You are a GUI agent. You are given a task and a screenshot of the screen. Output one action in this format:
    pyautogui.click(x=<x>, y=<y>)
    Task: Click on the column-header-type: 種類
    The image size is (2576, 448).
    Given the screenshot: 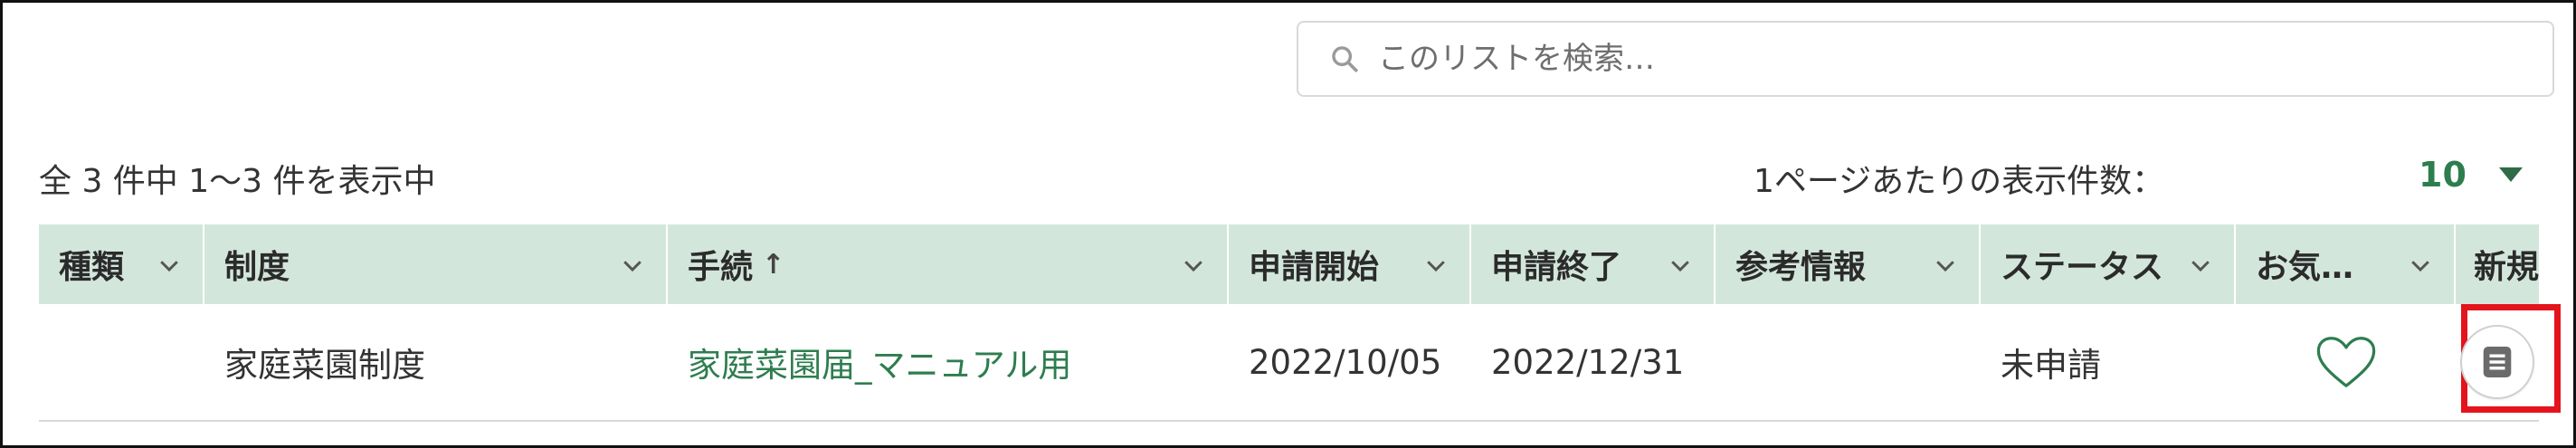 What is the action you would take?
    pyautogui.click(x=121, y=264)
    